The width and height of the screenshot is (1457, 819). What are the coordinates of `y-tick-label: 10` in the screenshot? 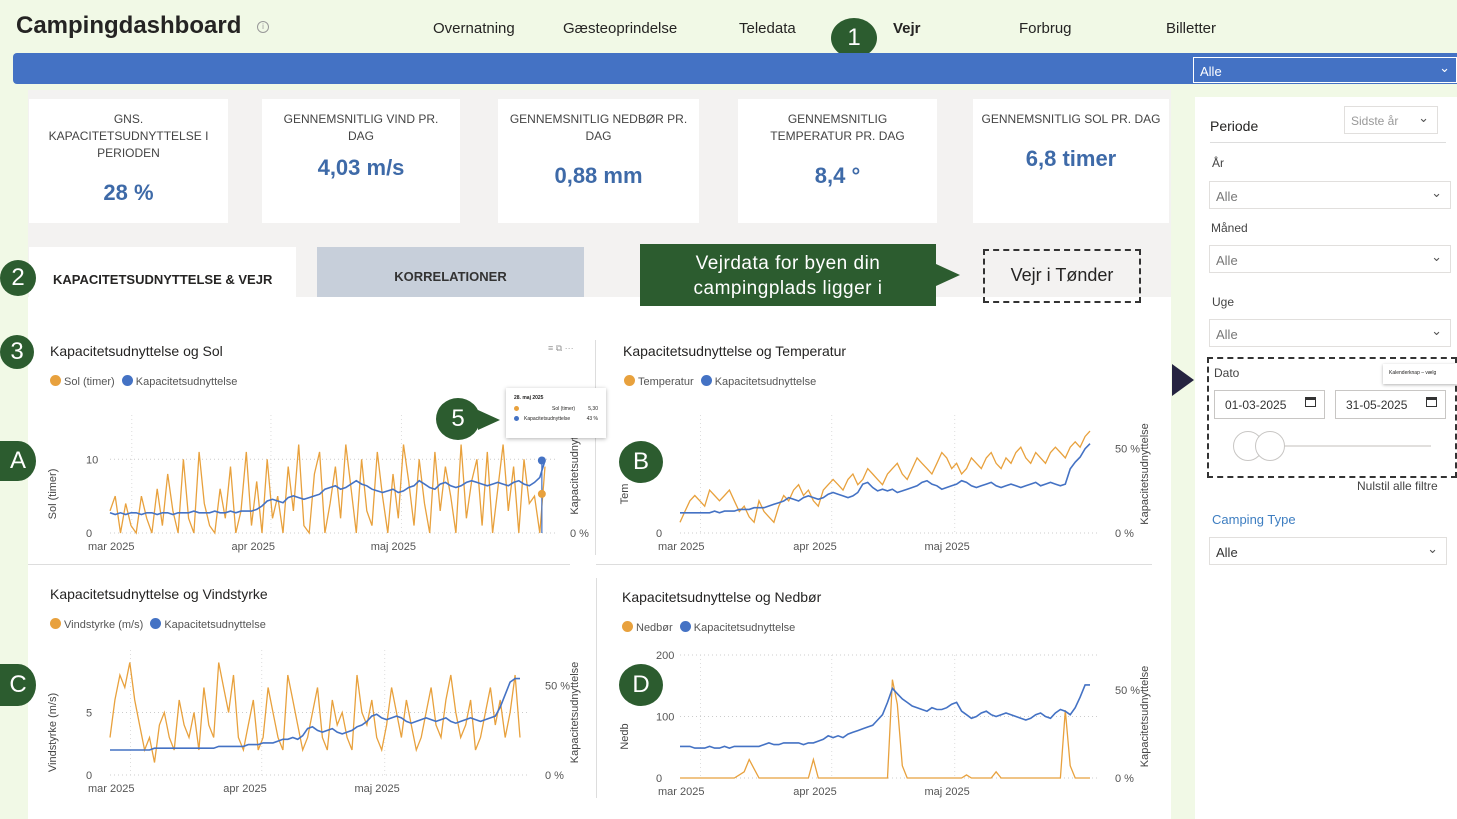 It's located at (92, 460).